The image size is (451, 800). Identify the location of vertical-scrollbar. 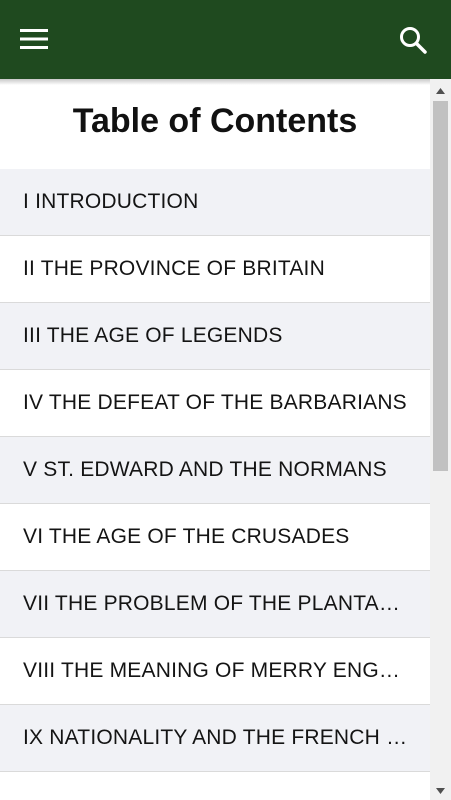
(440, 439).